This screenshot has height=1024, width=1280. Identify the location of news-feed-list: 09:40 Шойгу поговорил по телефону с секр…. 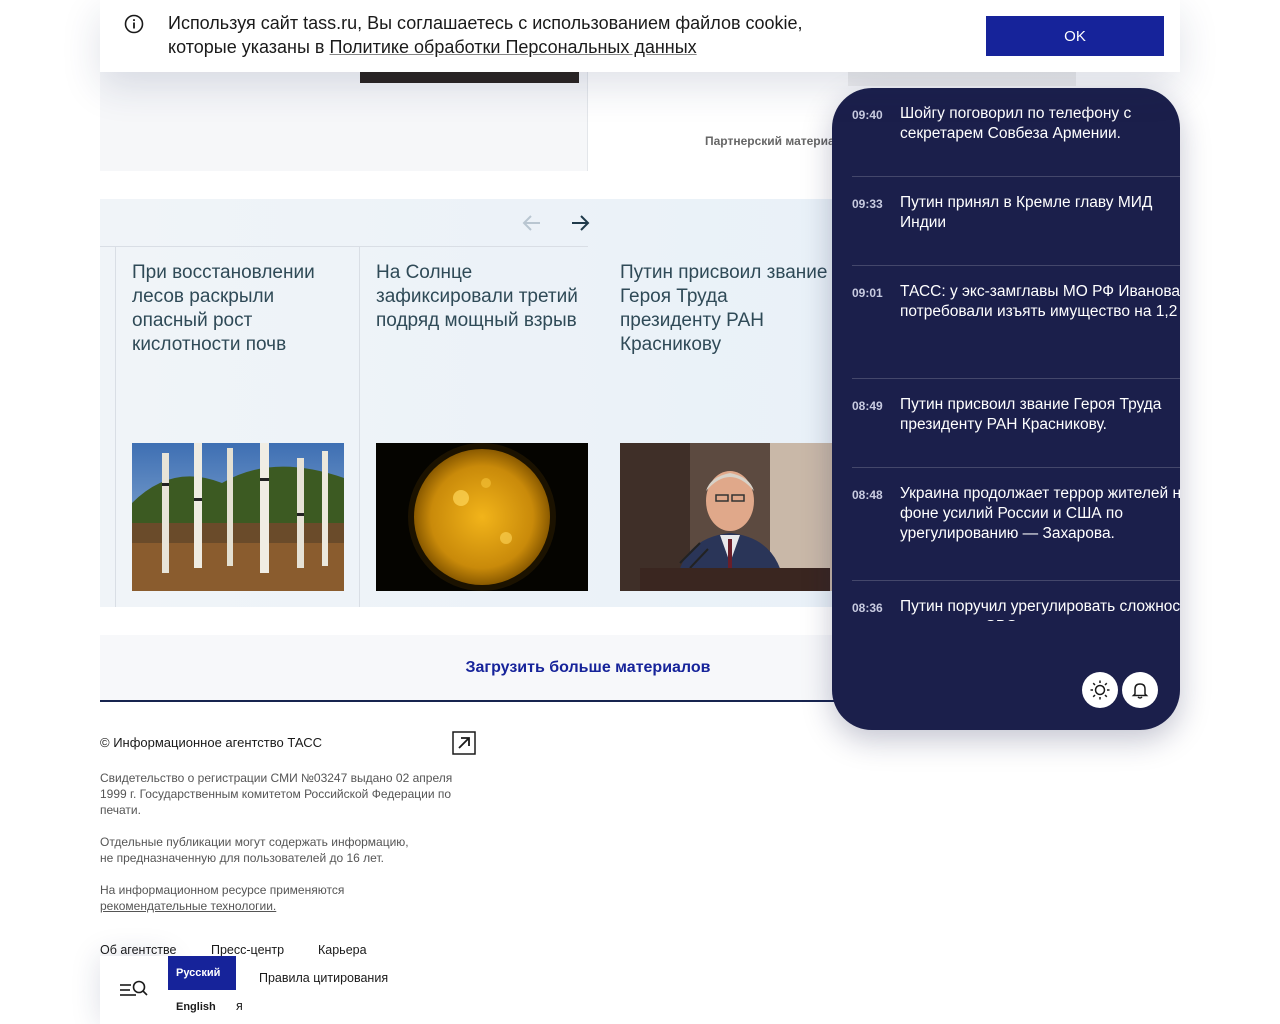
(1016, 354).